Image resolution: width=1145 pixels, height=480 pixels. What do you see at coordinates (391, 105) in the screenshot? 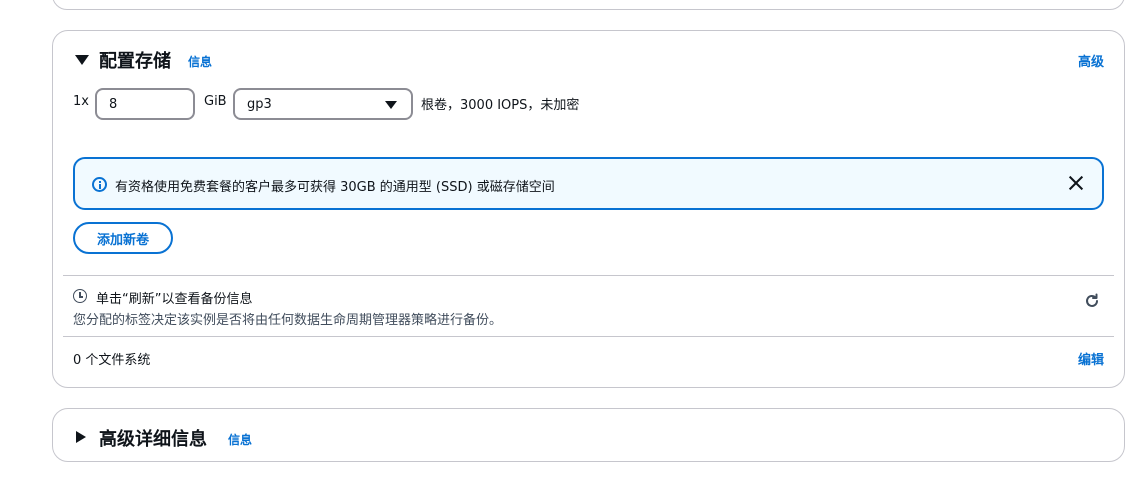
I see `caret-down-icon` at bounding box center [391, 105].